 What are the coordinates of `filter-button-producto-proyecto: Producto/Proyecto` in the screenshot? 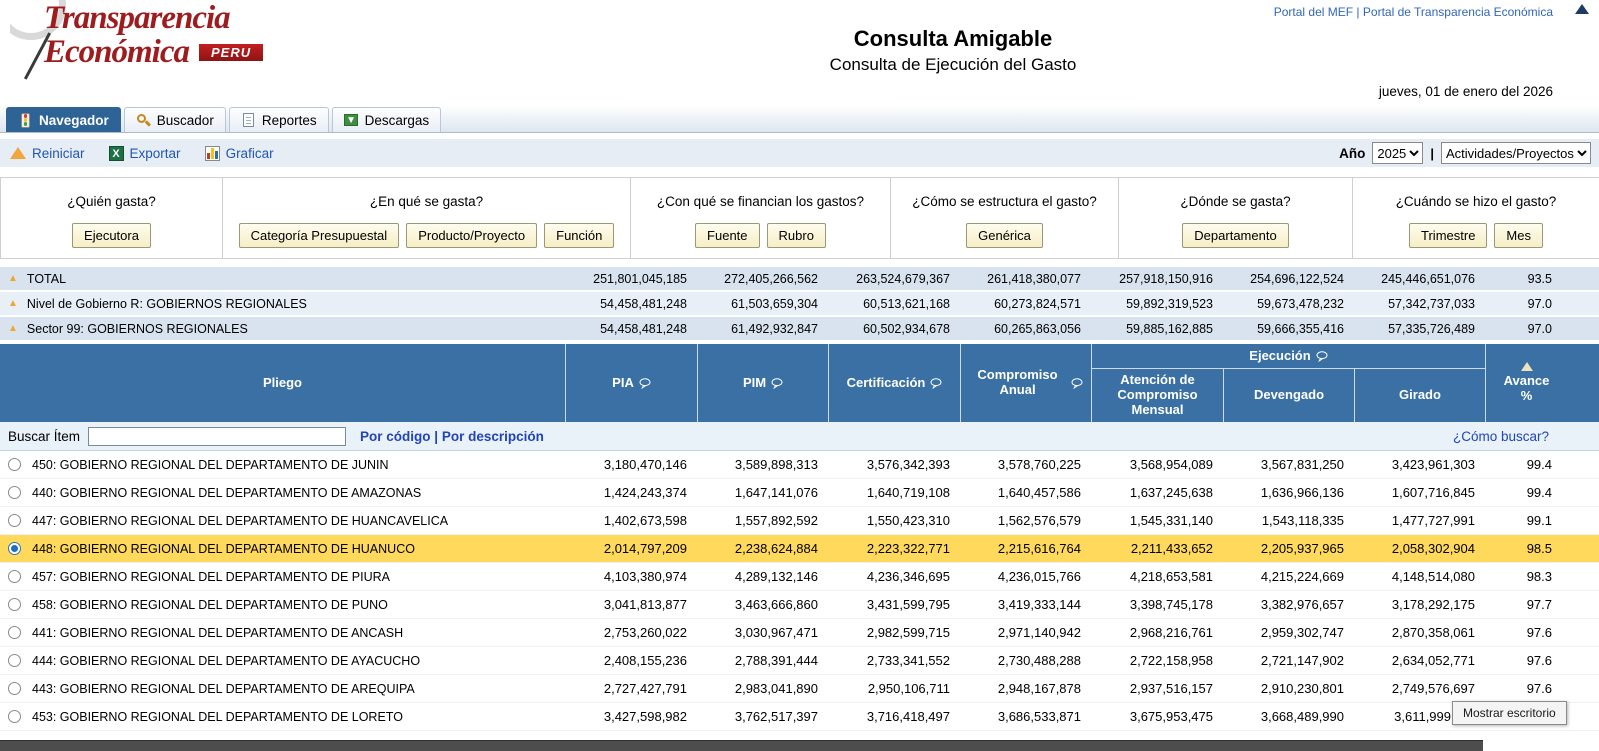 It's located at (472, 235).